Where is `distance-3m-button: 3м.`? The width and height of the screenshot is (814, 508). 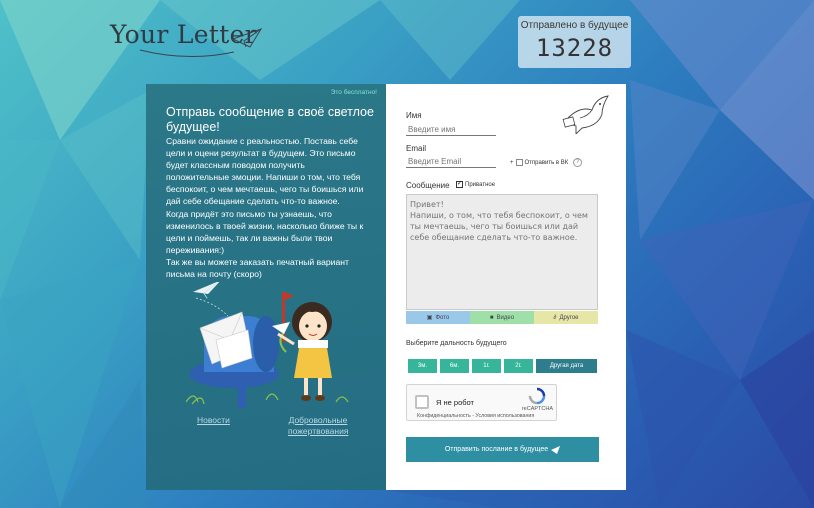
distance-3m-button: 3м. is located at coordinates (422, 366).